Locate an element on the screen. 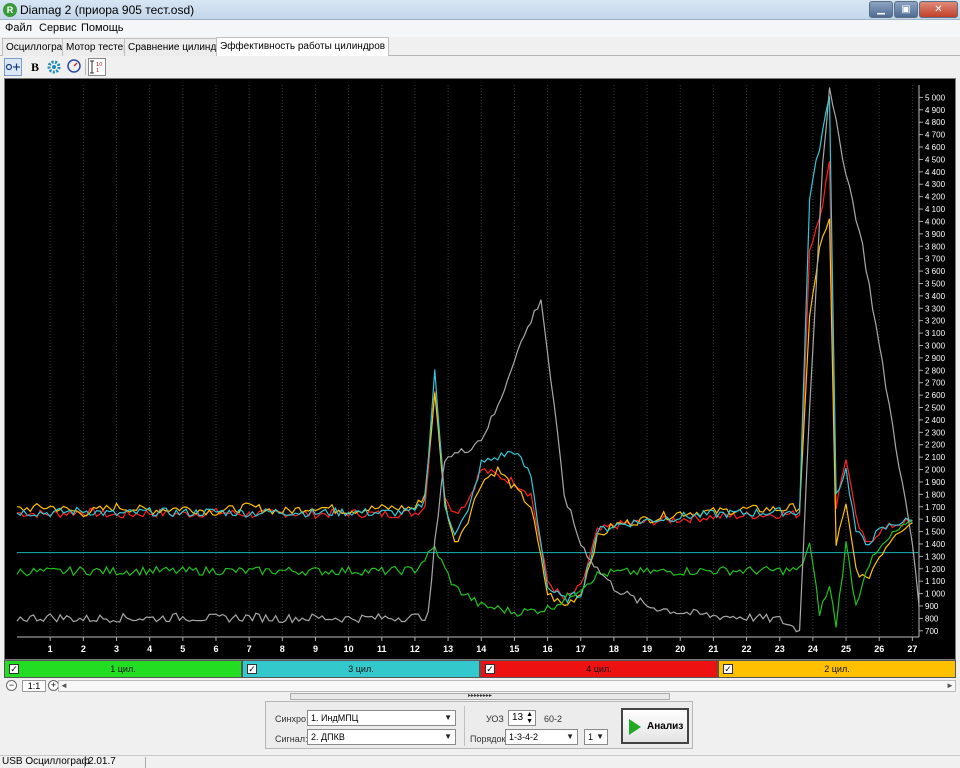  minimize-button: ▁ is located at coordinates (881, 9).